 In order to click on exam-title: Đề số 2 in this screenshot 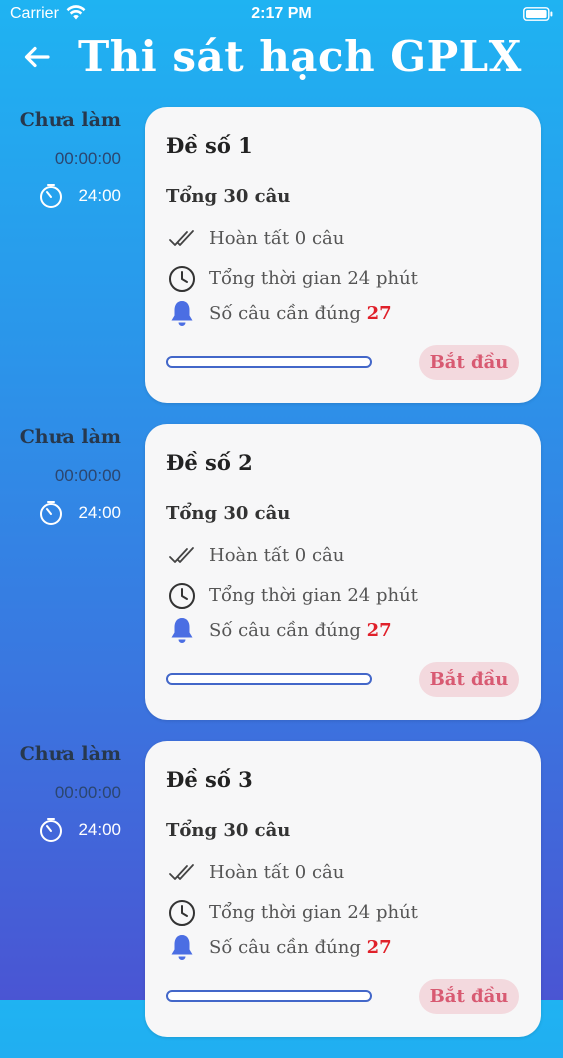, I will do `click(209, 462)`.